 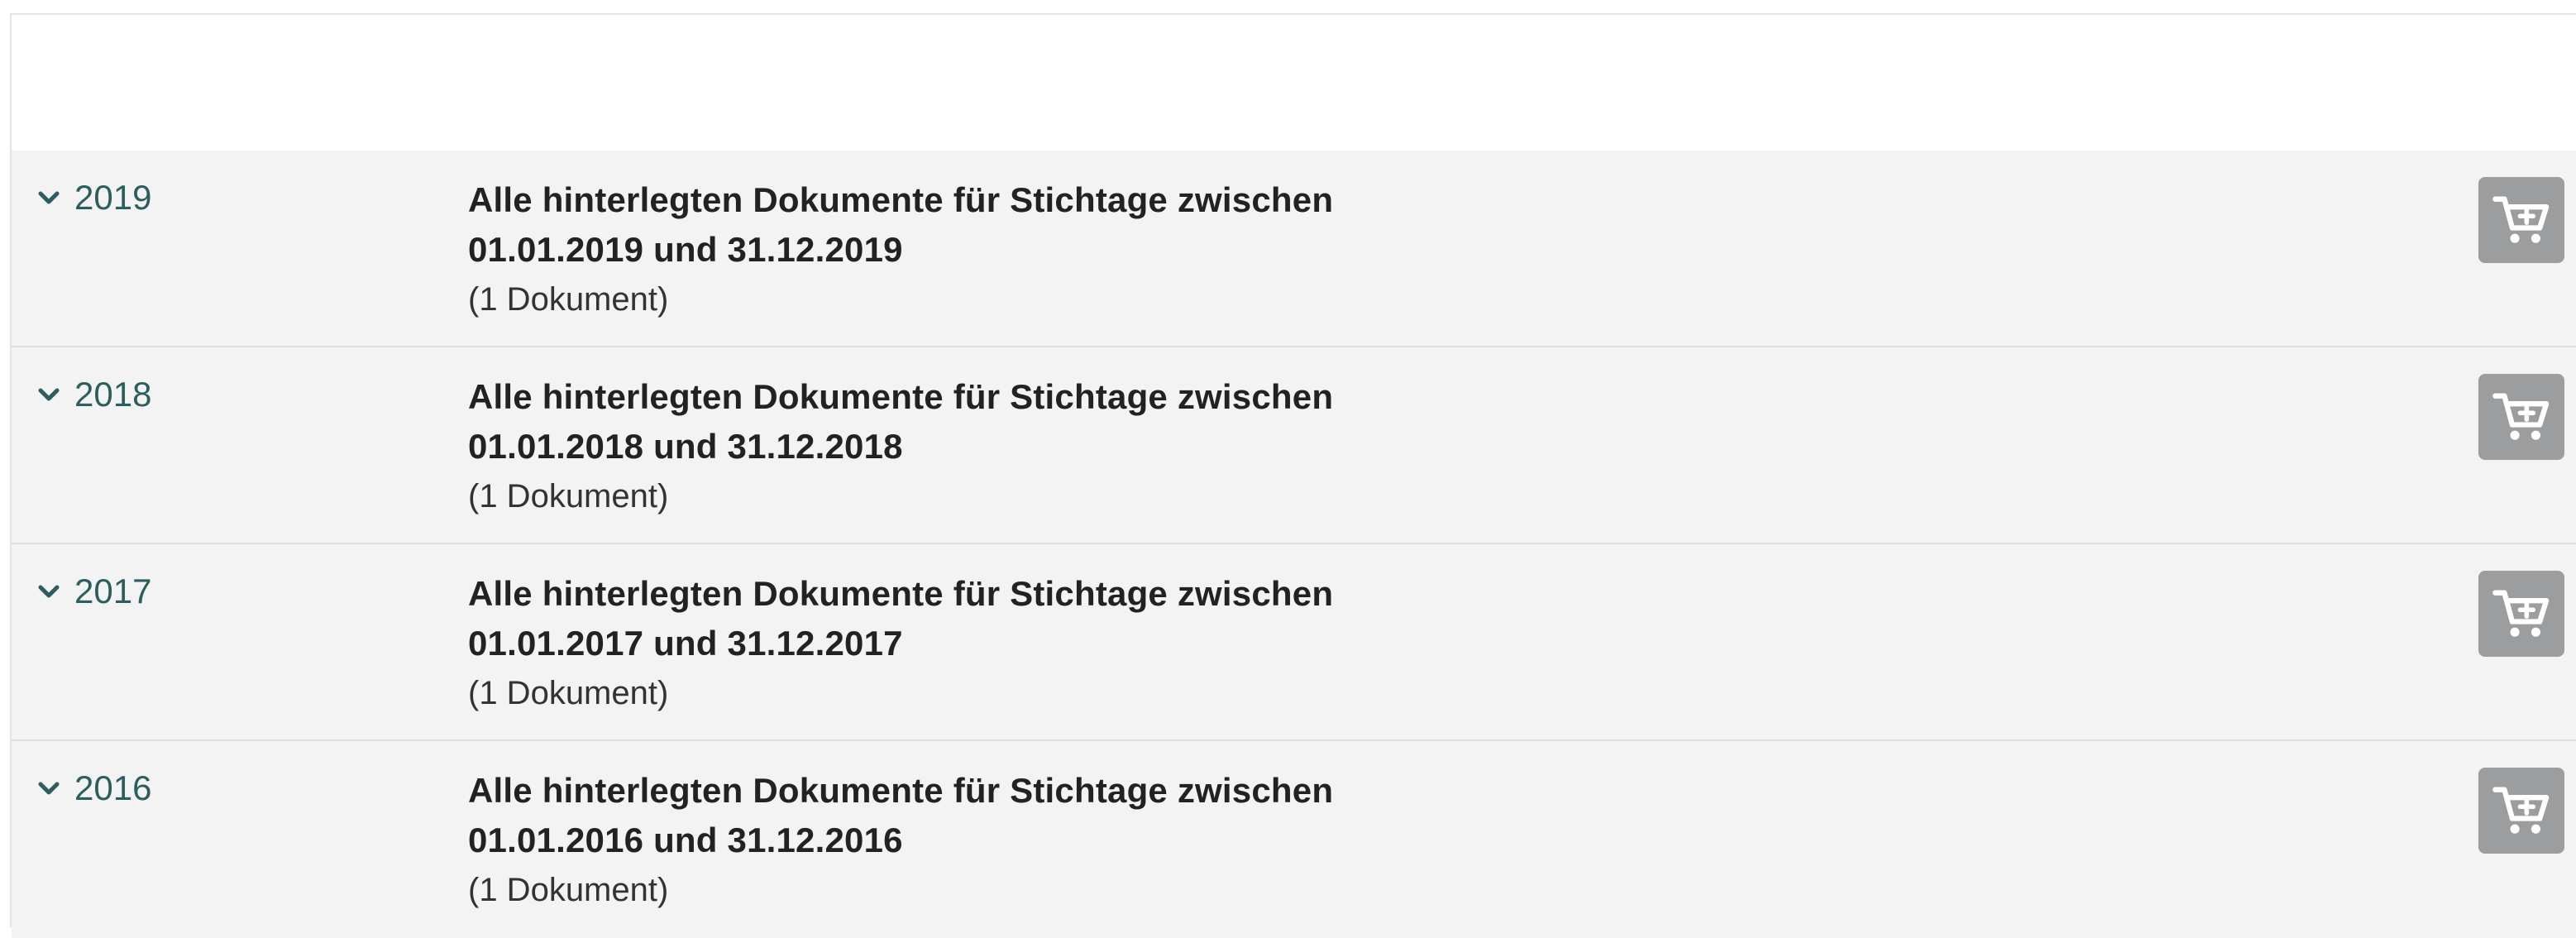 I want to click on year-toggle-2018: 2018, so click(x=93, y=394).